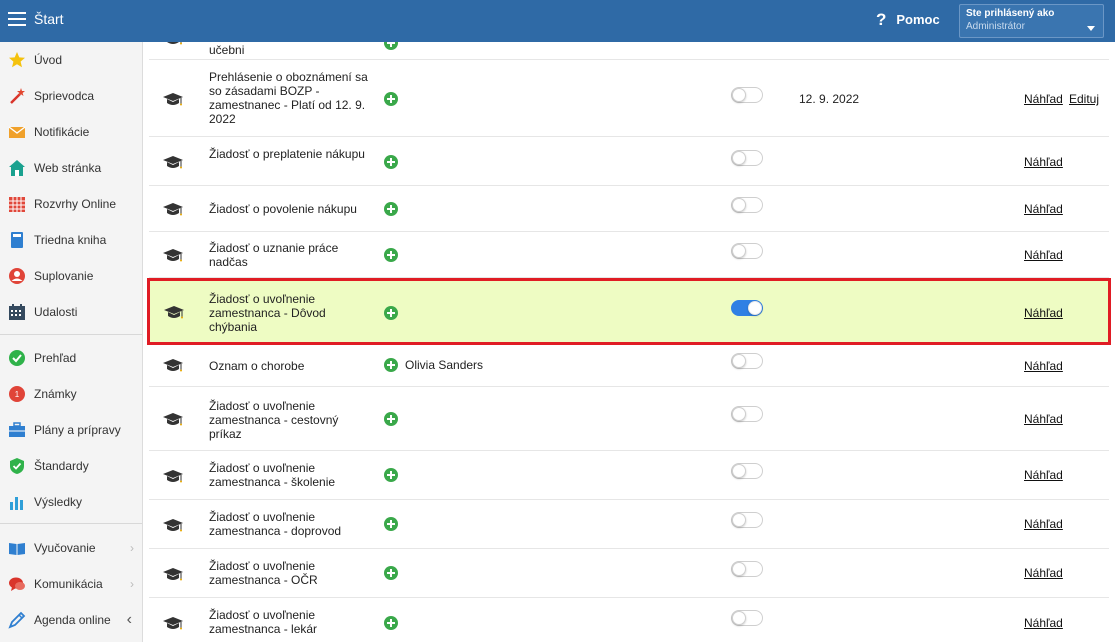 The image size is (1115, 642). I want to click on hamburger-menu-icon, so click(17, 19).